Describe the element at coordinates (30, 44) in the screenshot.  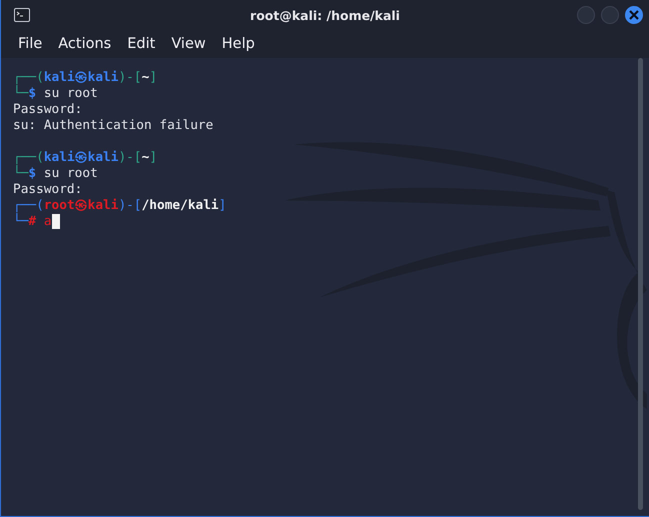
I see `menu-item: File` at that location.